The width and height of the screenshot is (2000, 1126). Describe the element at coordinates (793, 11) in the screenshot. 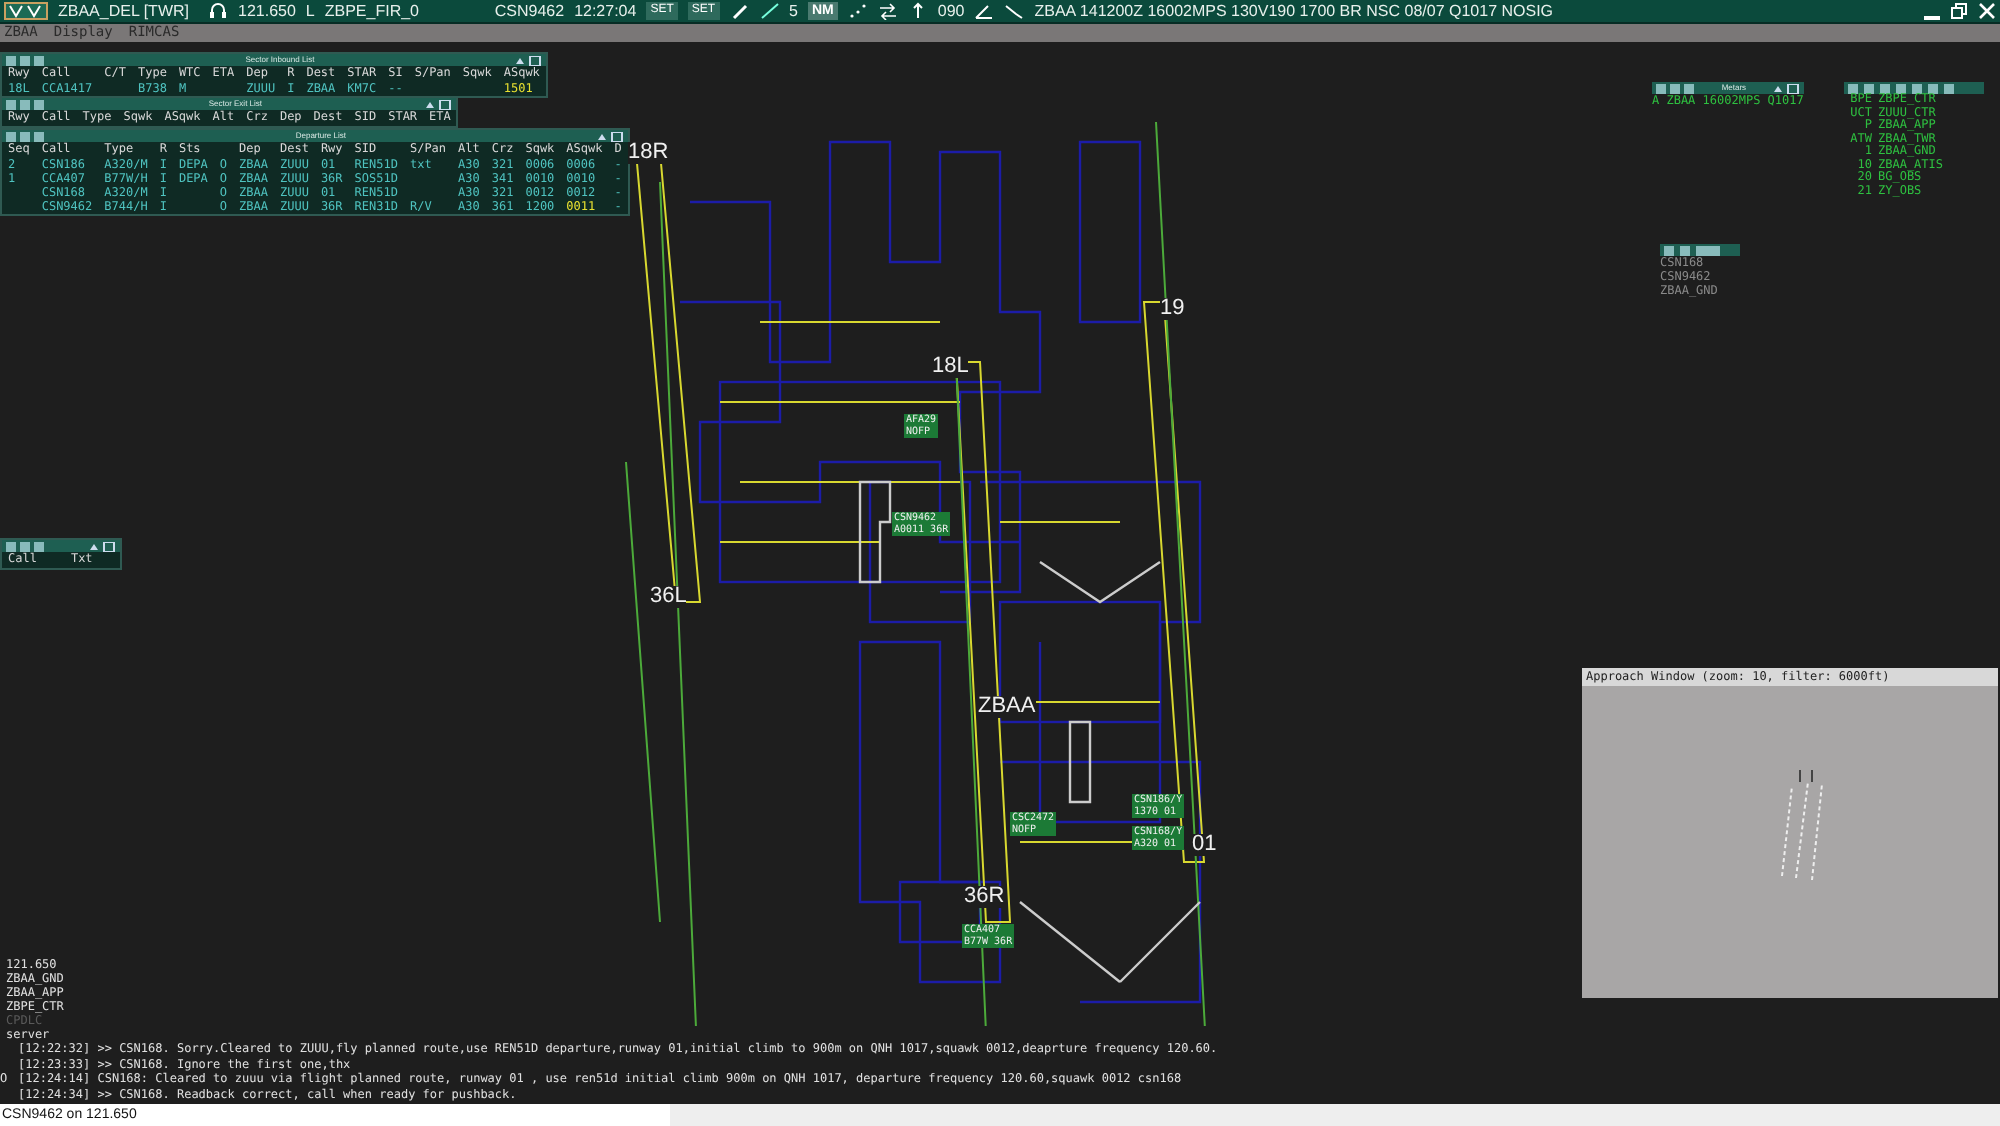

I see `range-label: 5` at that location.